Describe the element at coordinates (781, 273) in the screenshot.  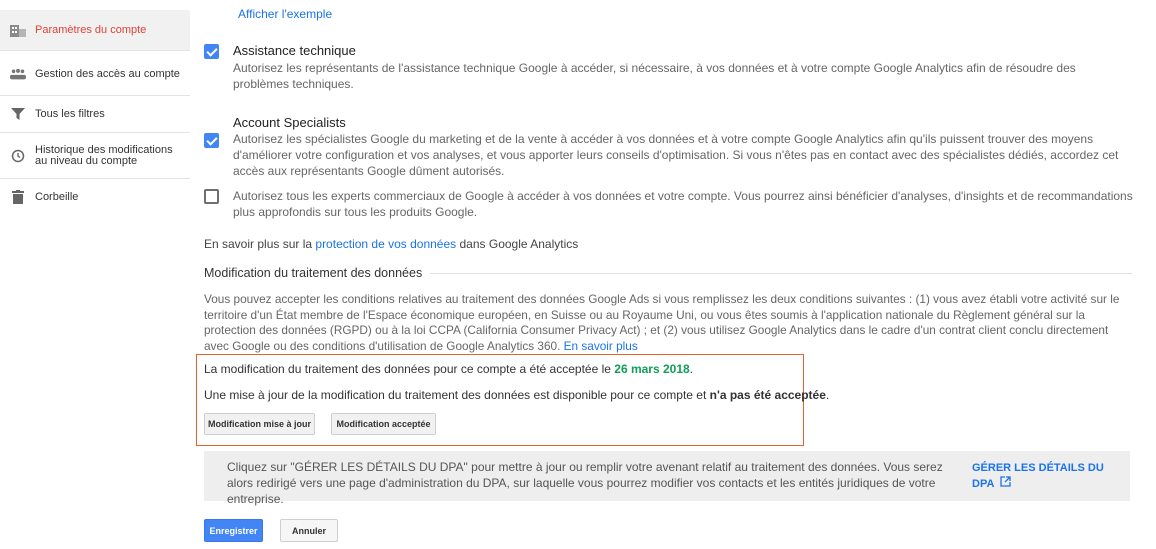
I see `section-divider` at that location.